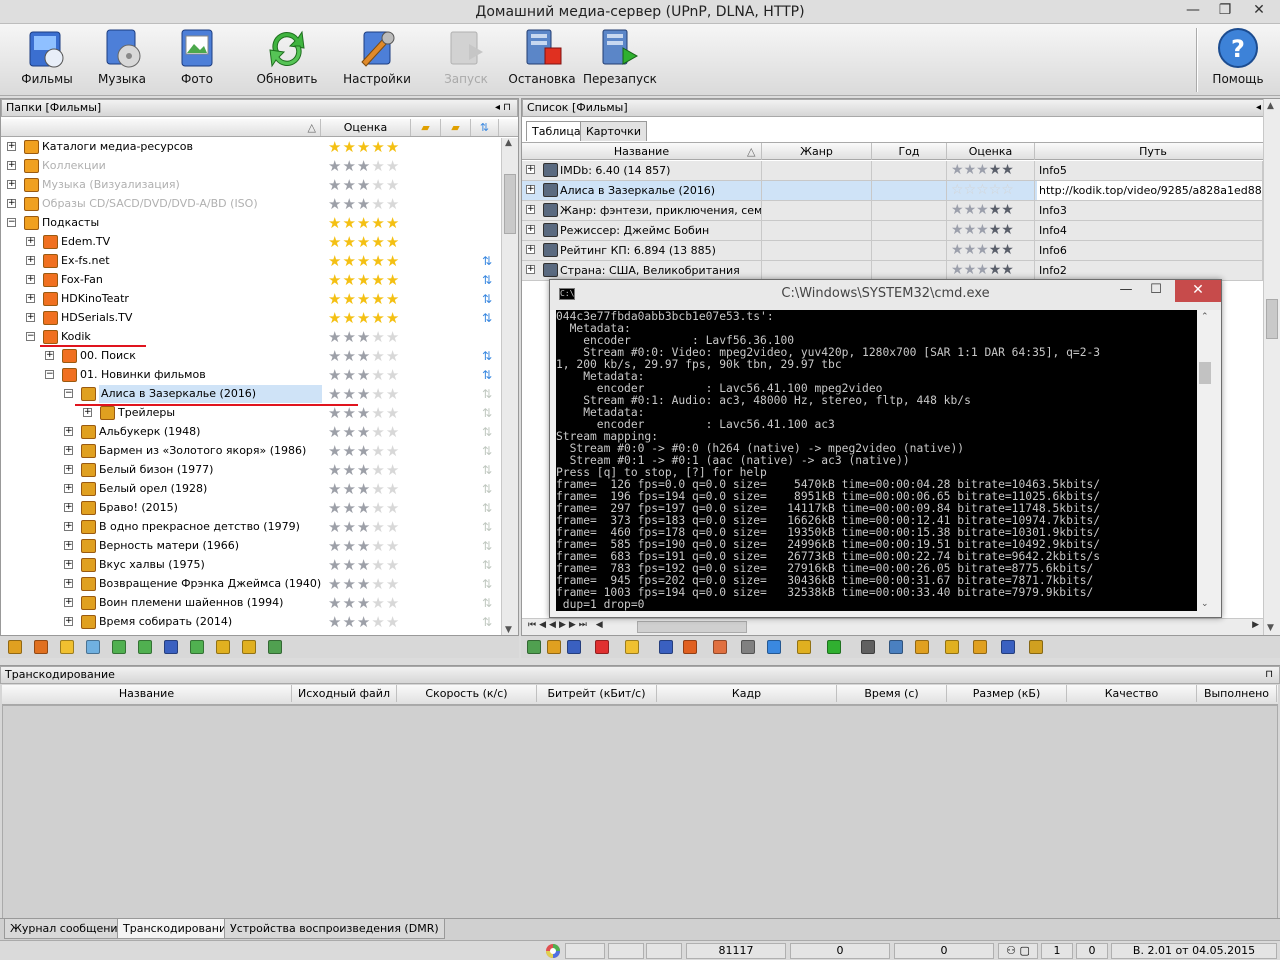 This screenshot has width=1280, height=960. Describe the element at coordinates (534, 647) in the screenshot. I see `refresh-icon` at that location.